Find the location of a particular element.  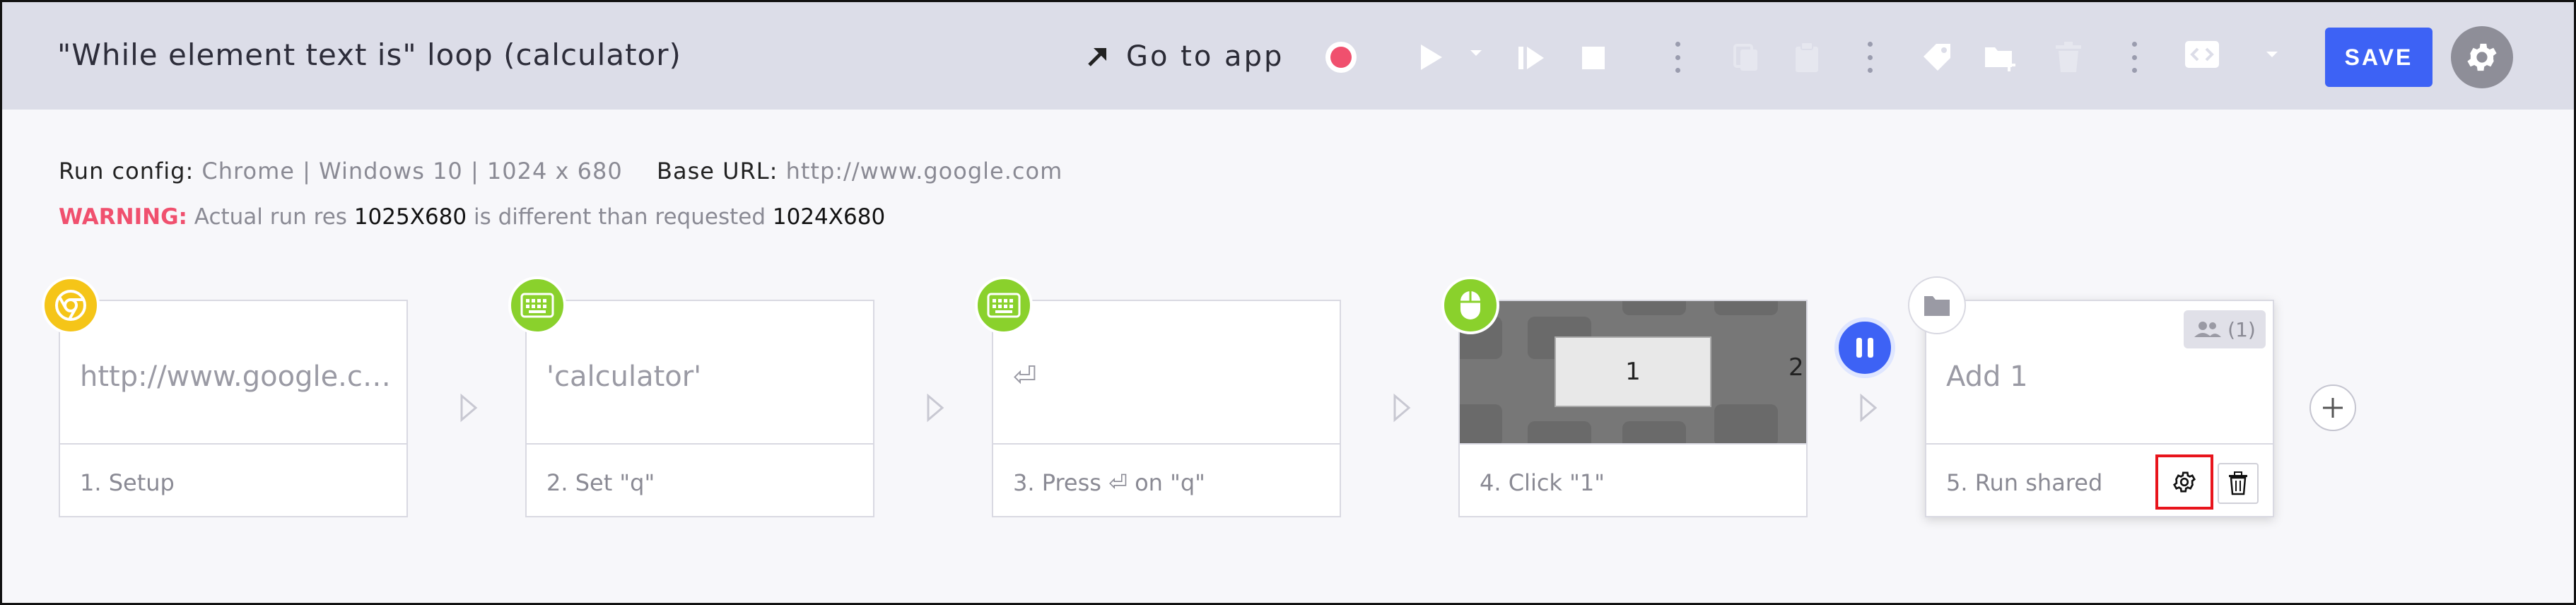

requested-resolution: 1024X680 is located at coordinates (829, 217).